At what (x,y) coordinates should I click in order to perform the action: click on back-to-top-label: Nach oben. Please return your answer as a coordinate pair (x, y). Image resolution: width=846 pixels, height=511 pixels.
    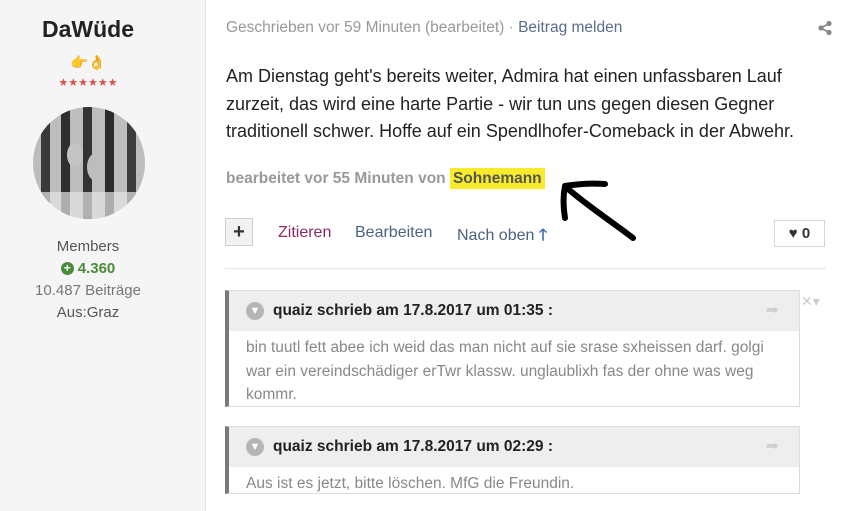
    Looking at the image, I should click on (496, 235).